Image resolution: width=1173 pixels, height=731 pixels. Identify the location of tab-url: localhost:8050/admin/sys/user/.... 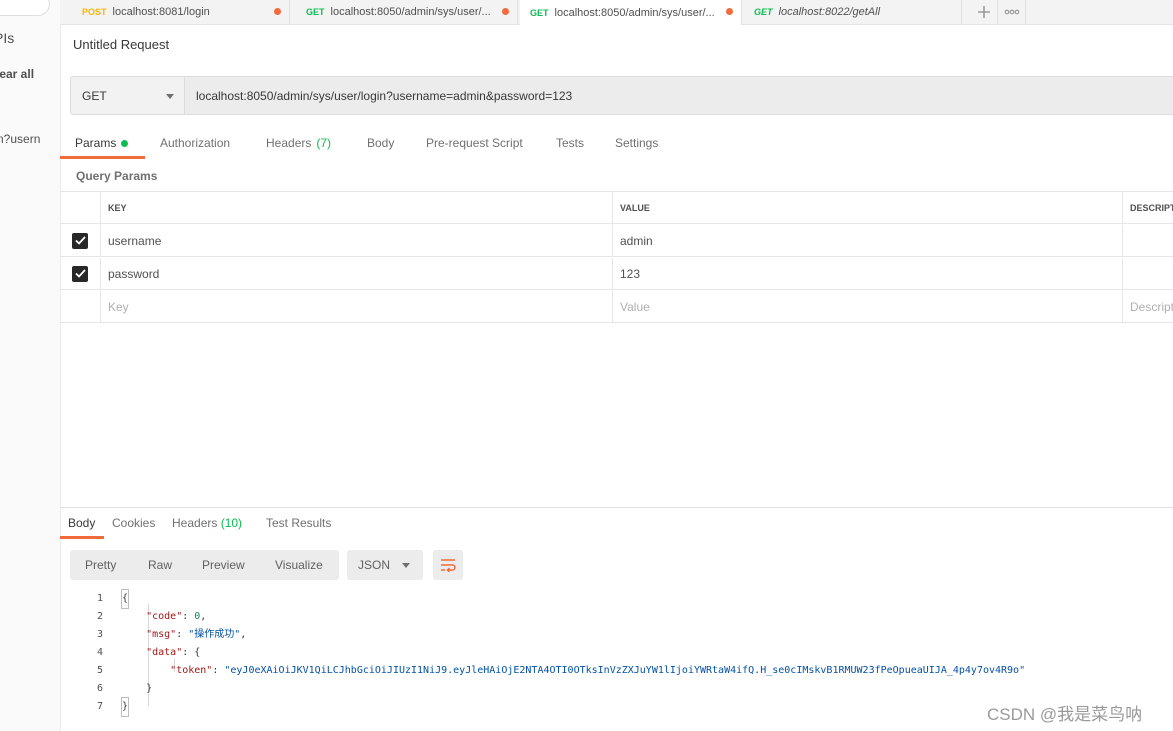
(634, 12).